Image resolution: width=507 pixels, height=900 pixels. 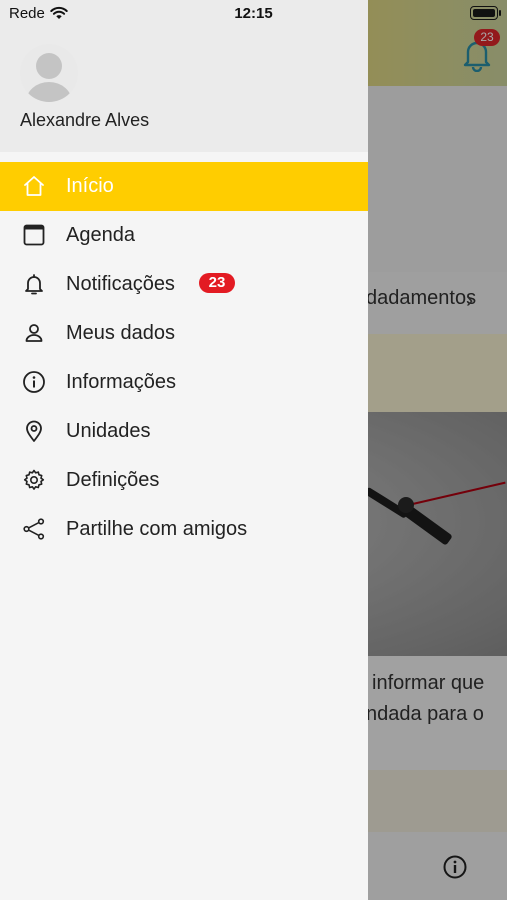 What do you see at coordinates (100, 235) in the screenshot?
I see `menu-item-label: Agenda` at bounding box center [100, 235].